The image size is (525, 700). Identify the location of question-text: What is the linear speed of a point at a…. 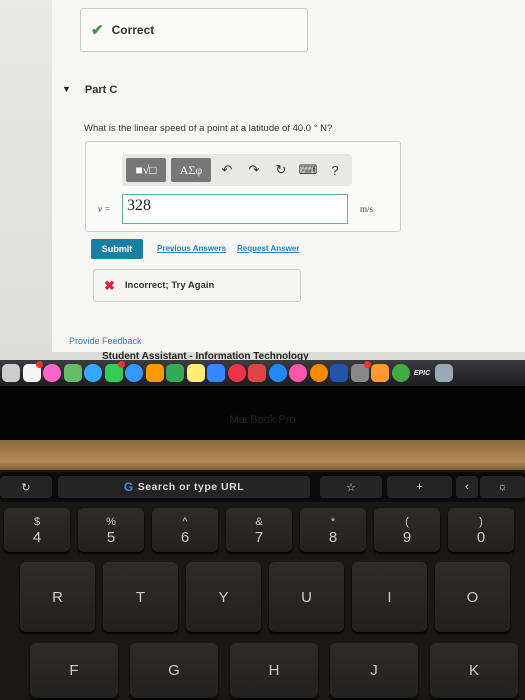
(208, 128).